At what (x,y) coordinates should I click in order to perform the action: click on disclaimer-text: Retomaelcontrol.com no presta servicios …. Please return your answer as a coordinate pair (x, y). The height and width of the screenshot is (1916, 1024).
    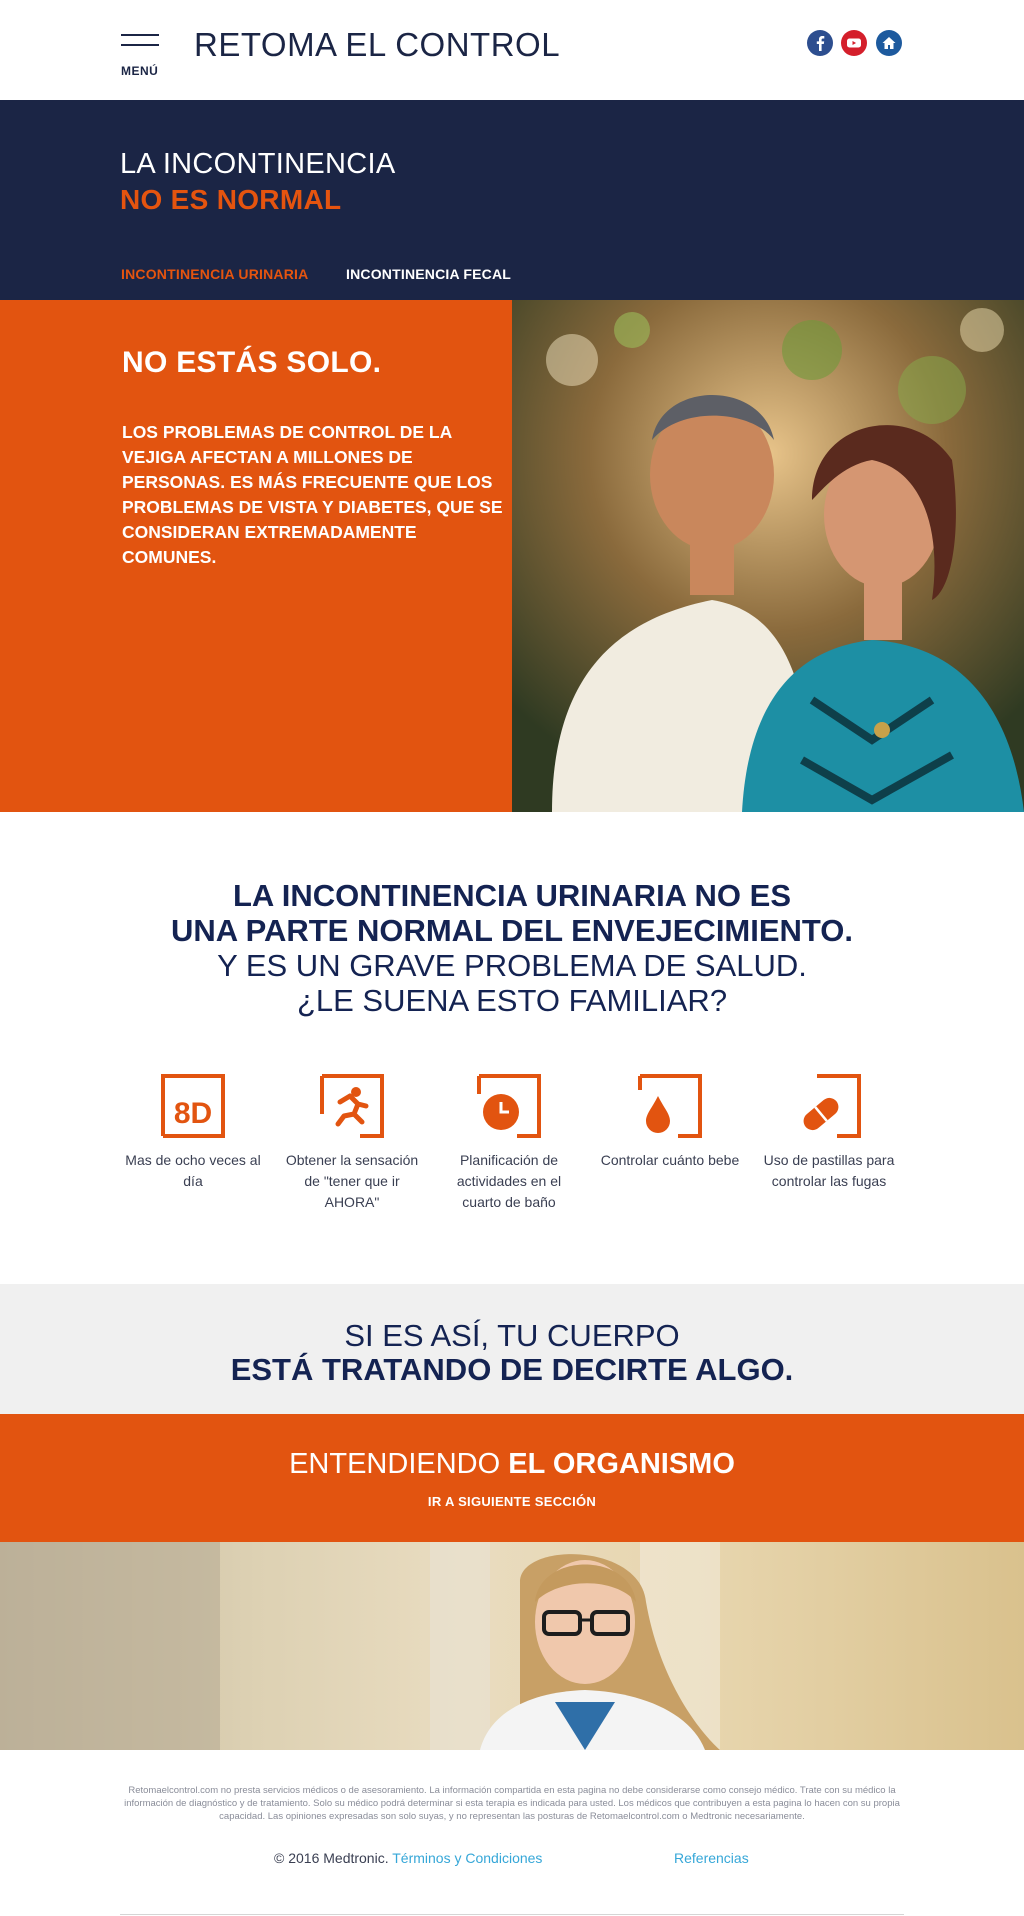
    Looking at the image, I should click on (512, 1803).